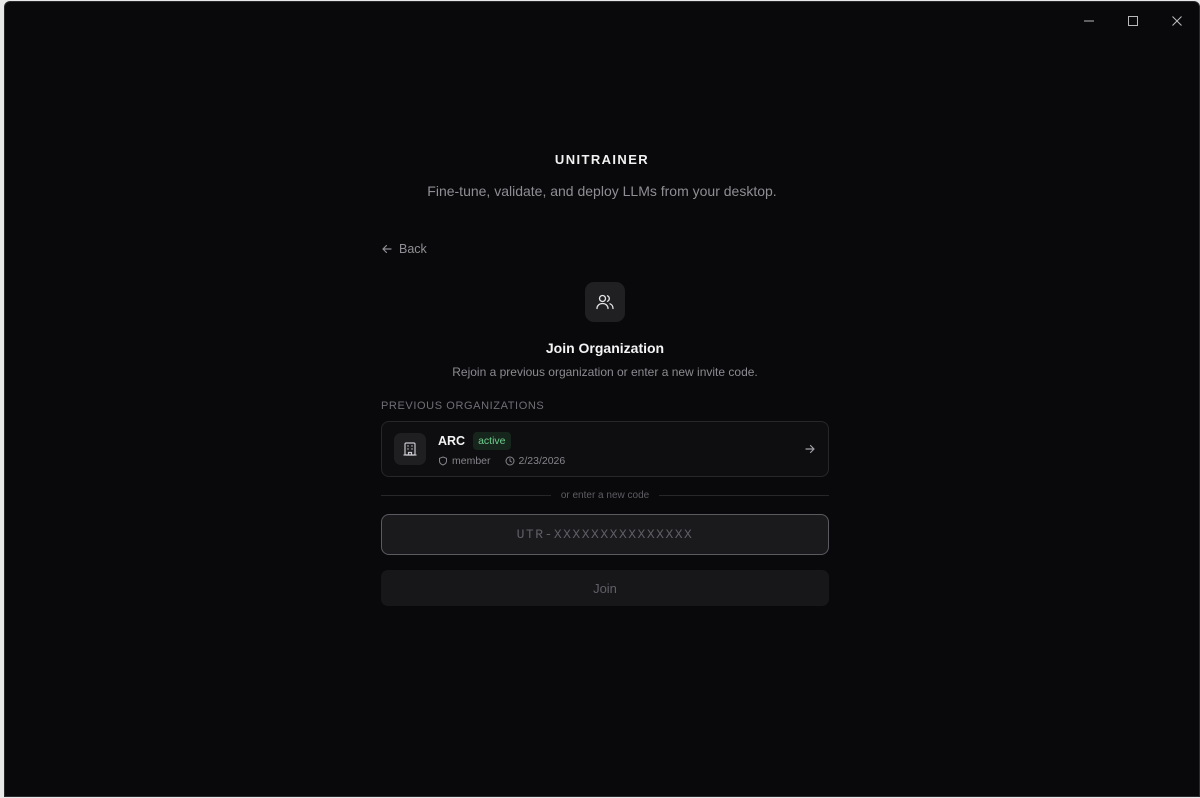 The height and width of the screenshot is (798, 1200). Describe the element at coordinates (605, 302) in the screenshot. I see `users-icon` at that location.